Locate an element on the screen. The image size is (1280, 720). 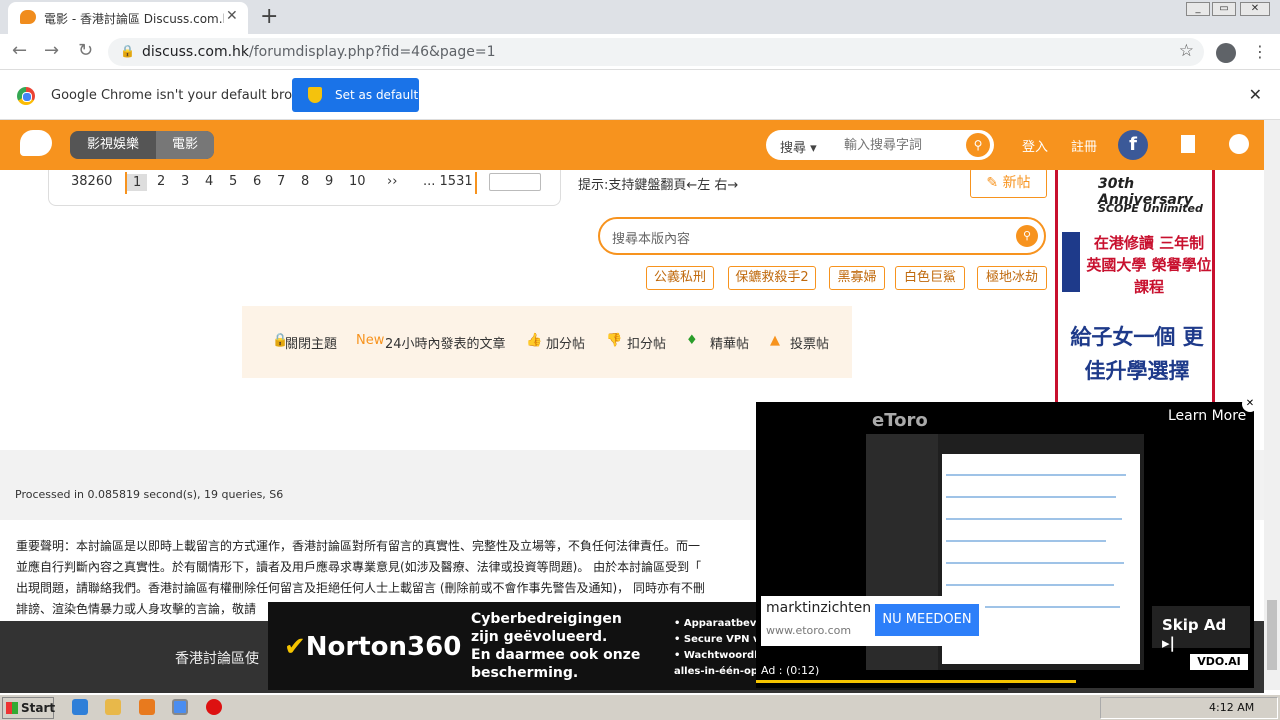
search-category-dropdown: 搜尋 ▾ is located at coordinates (798, 146).